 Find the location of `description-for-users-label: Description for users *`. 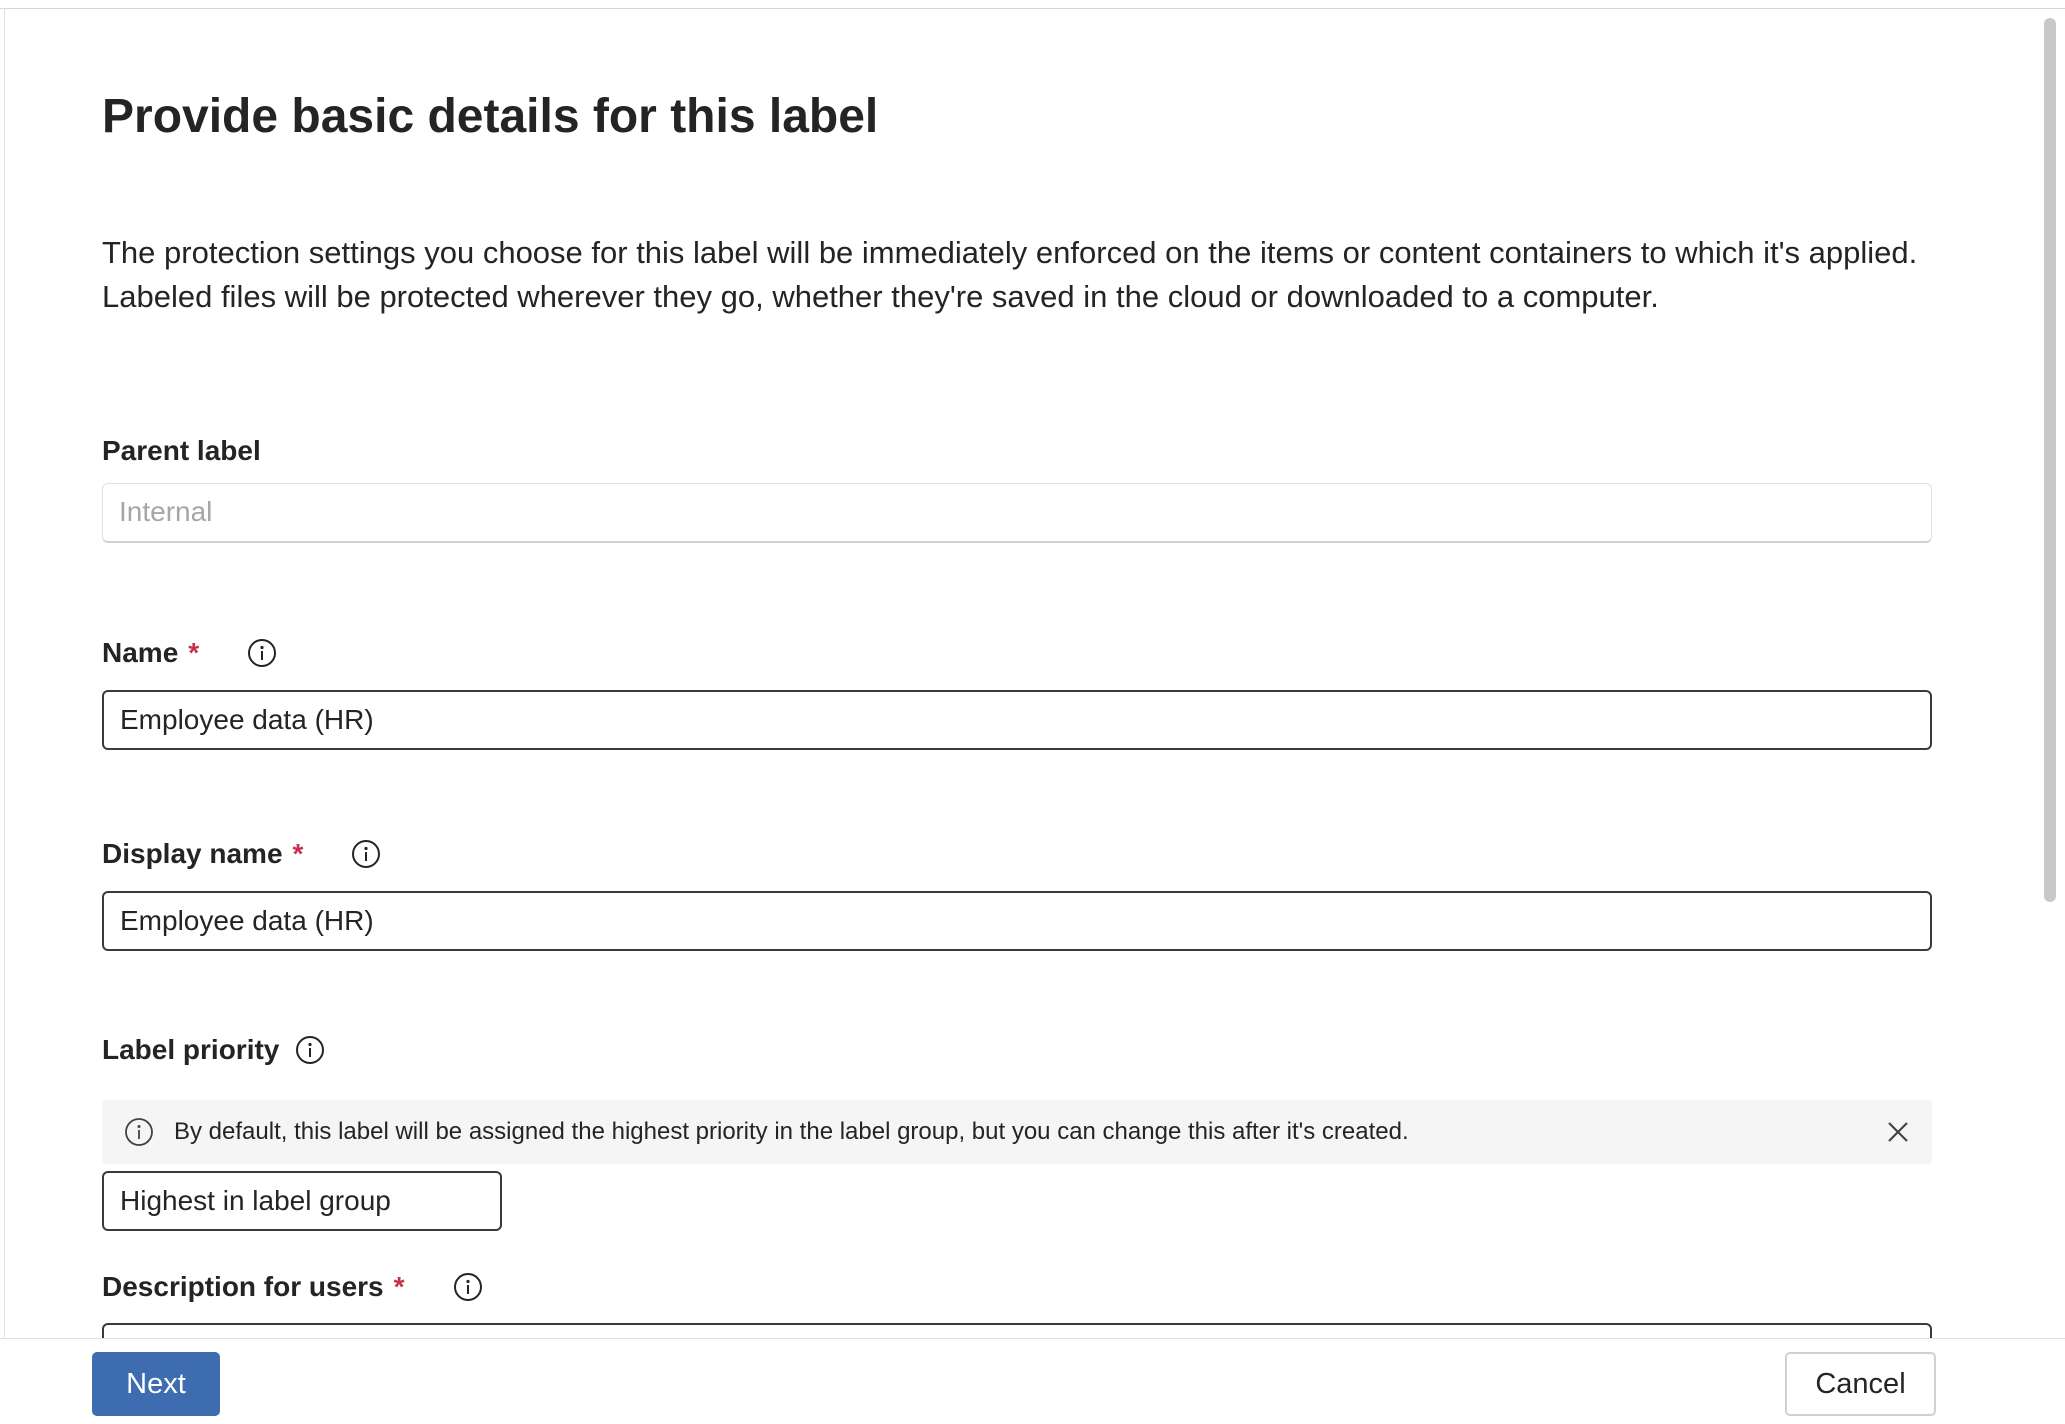

description-for-users-label: Description for users * is located at coordinates (292, 1287).